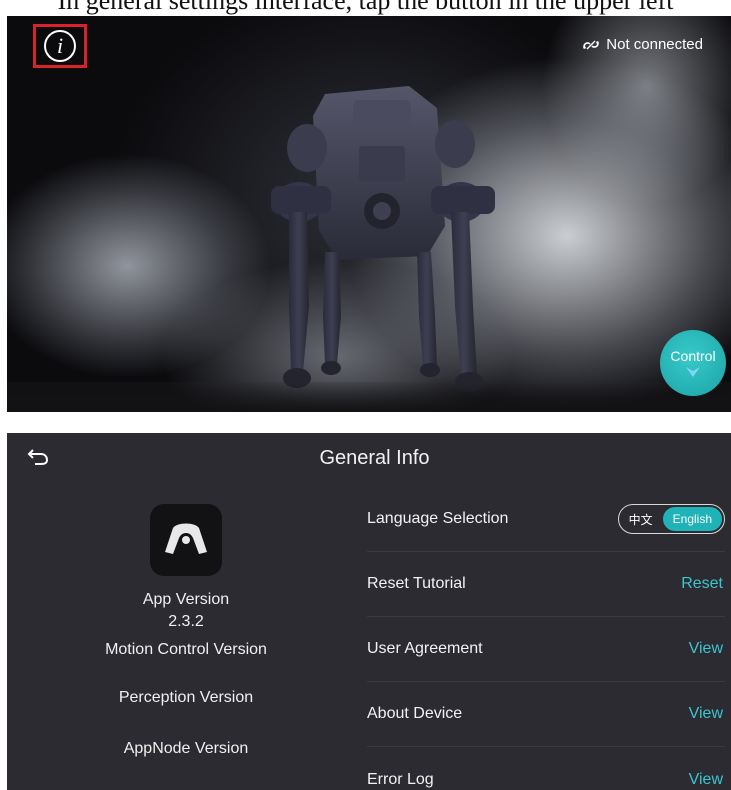  I want to click on perception-version-label: Perception Version, so click(186, 697).